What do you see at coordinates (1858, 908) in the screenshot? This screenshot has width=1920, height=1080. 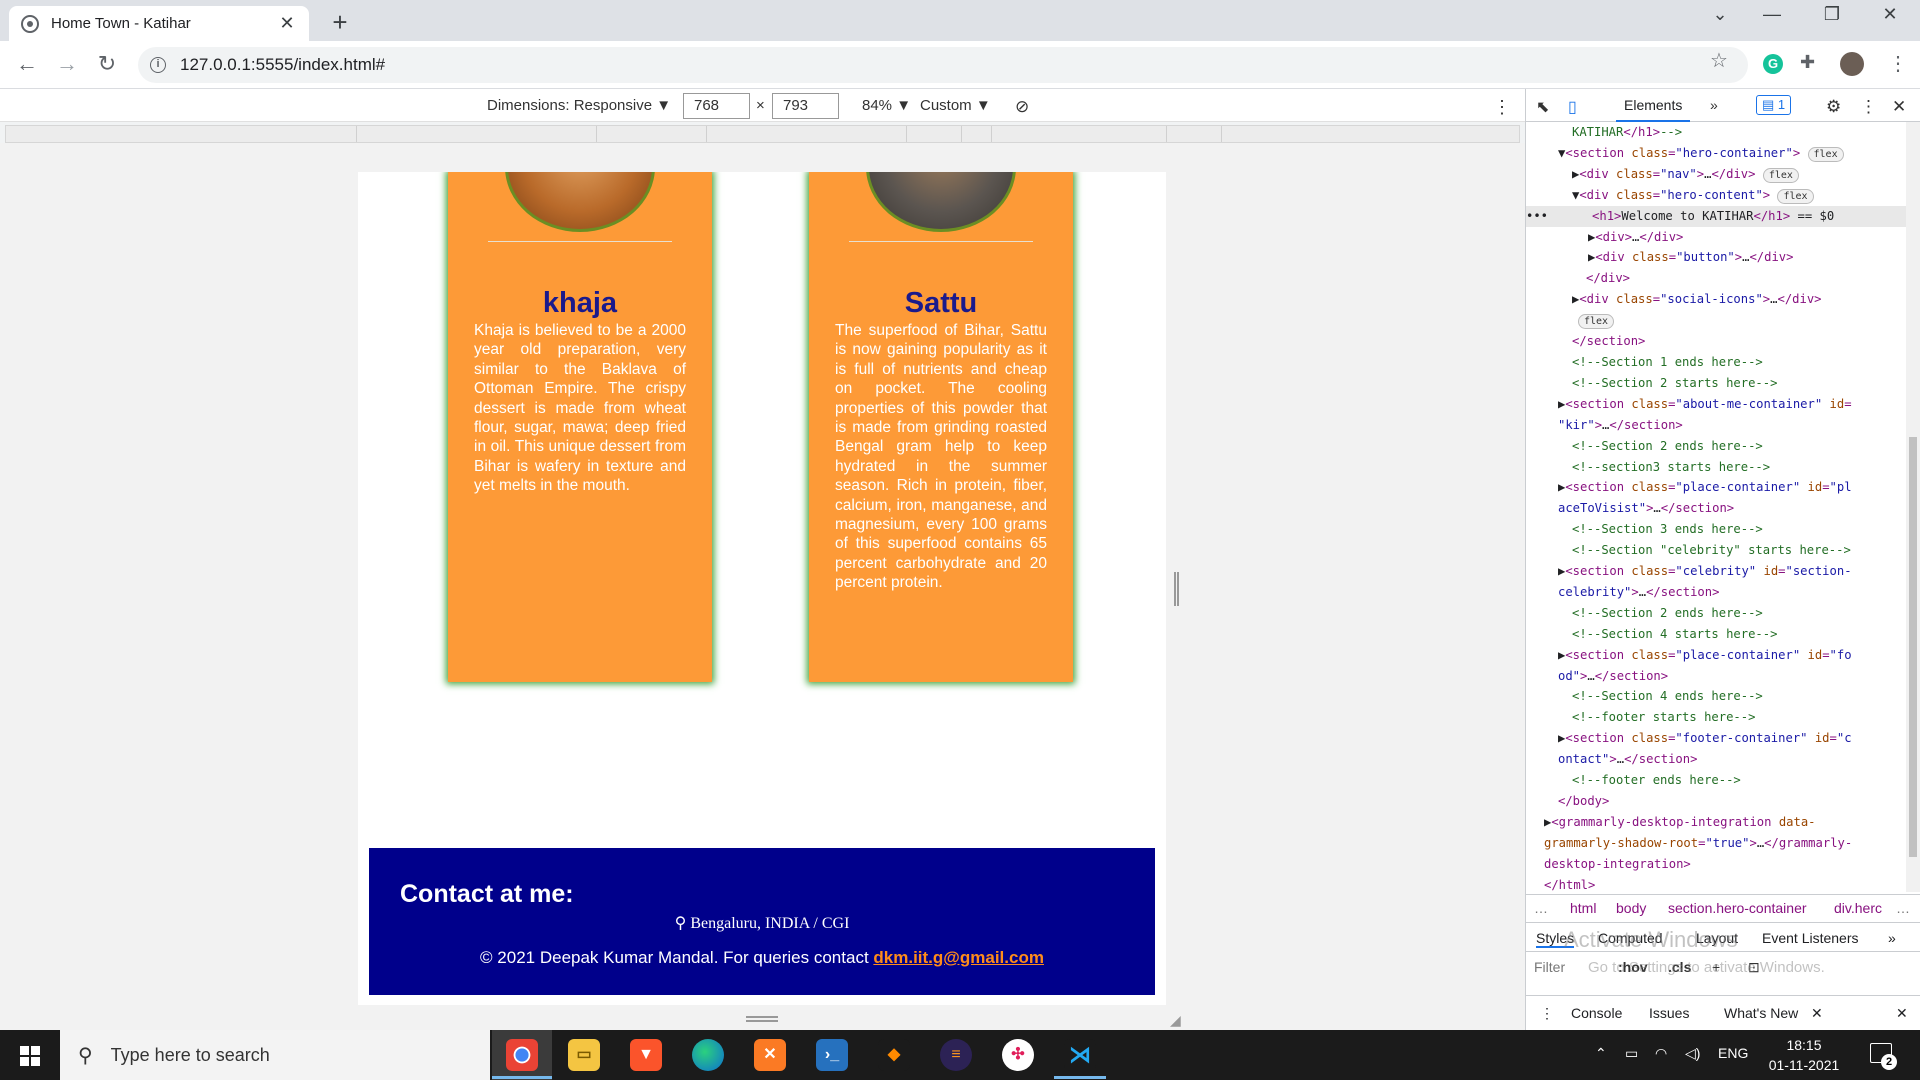 I see `breadcrumb-item: div.herc` at bounding box center [1858, 908].